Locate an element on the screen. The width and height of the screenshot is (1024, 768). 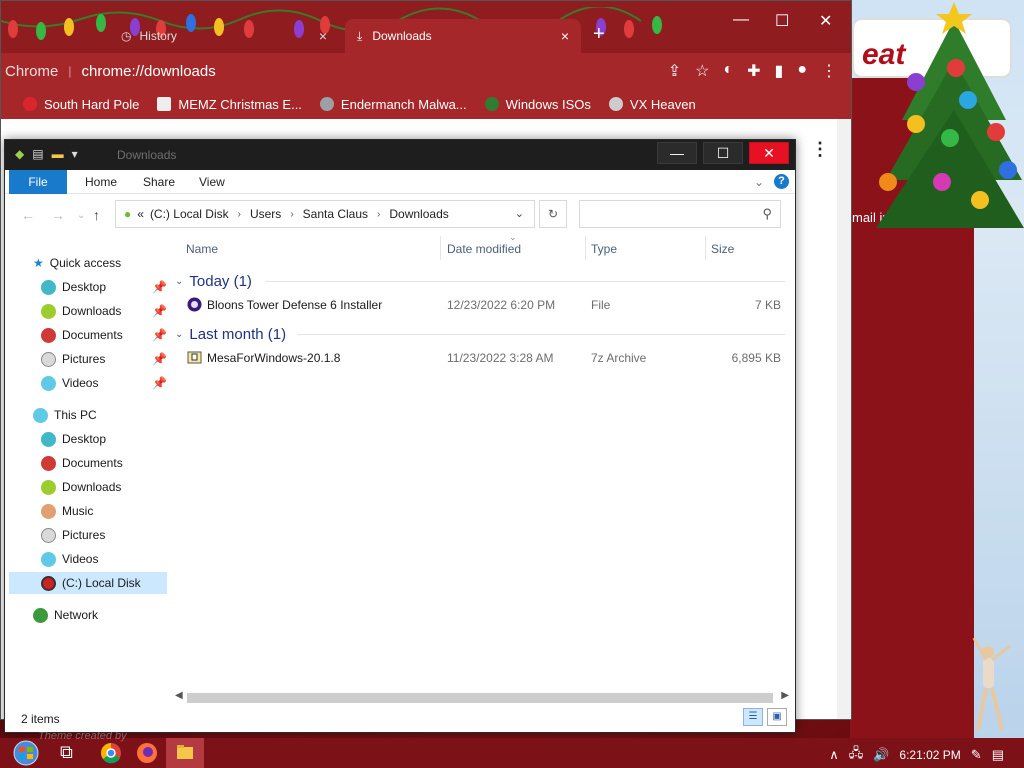
explorer-minimize-button: — is located at coordinates (677, 153).